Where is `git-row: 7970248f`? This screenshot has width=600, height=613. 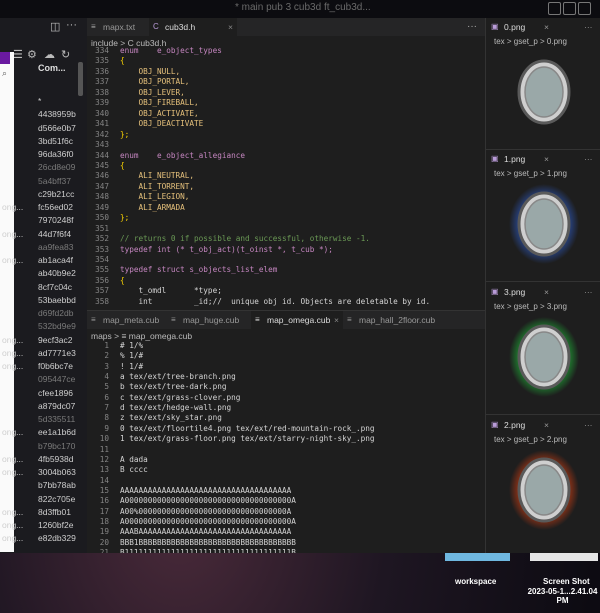 git-row: 7970248f is located at coordinates (40, 221).